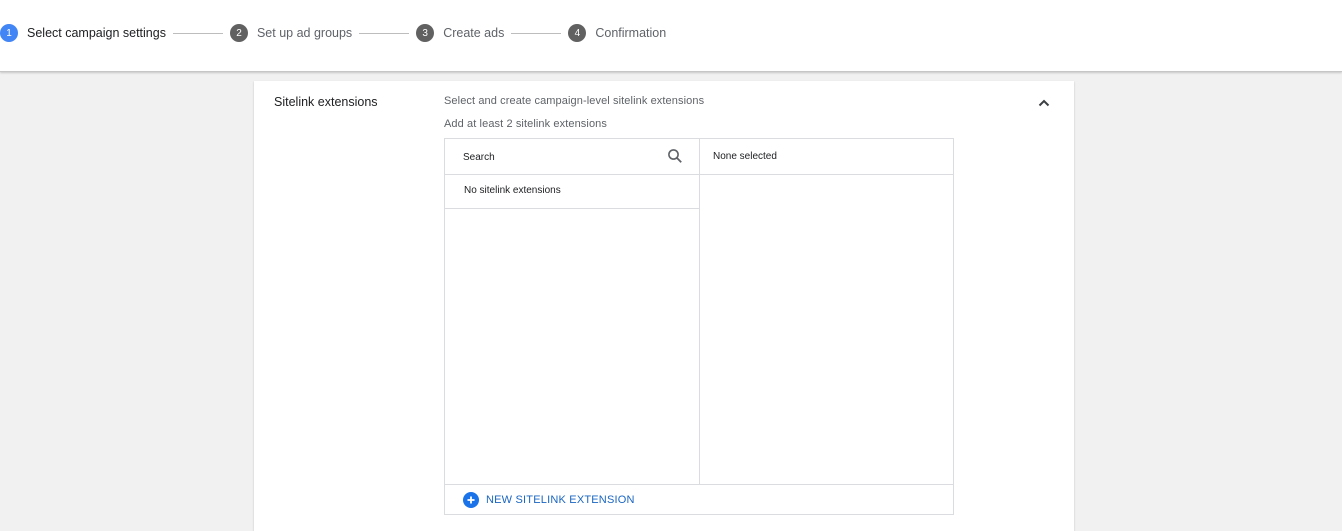 The image size is (1342, 531). What do you see at coordinates (471, 500) in the screenshot?
I see `plus-circle-icon` at bounding box center [471, 500].